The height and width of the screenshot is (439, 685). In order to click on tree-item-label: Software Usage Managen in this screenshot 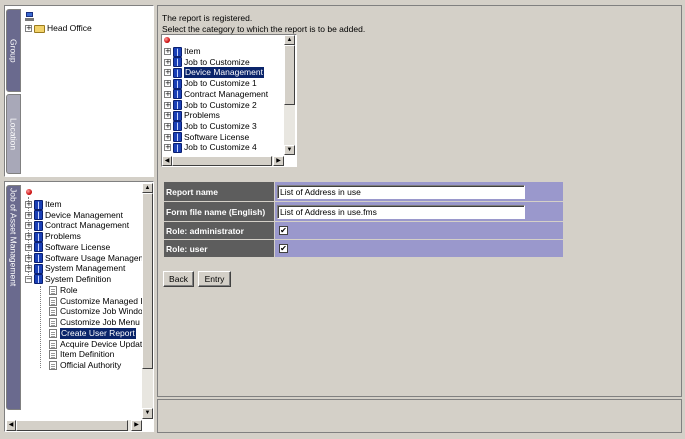, I will do `click(94, 257)`.